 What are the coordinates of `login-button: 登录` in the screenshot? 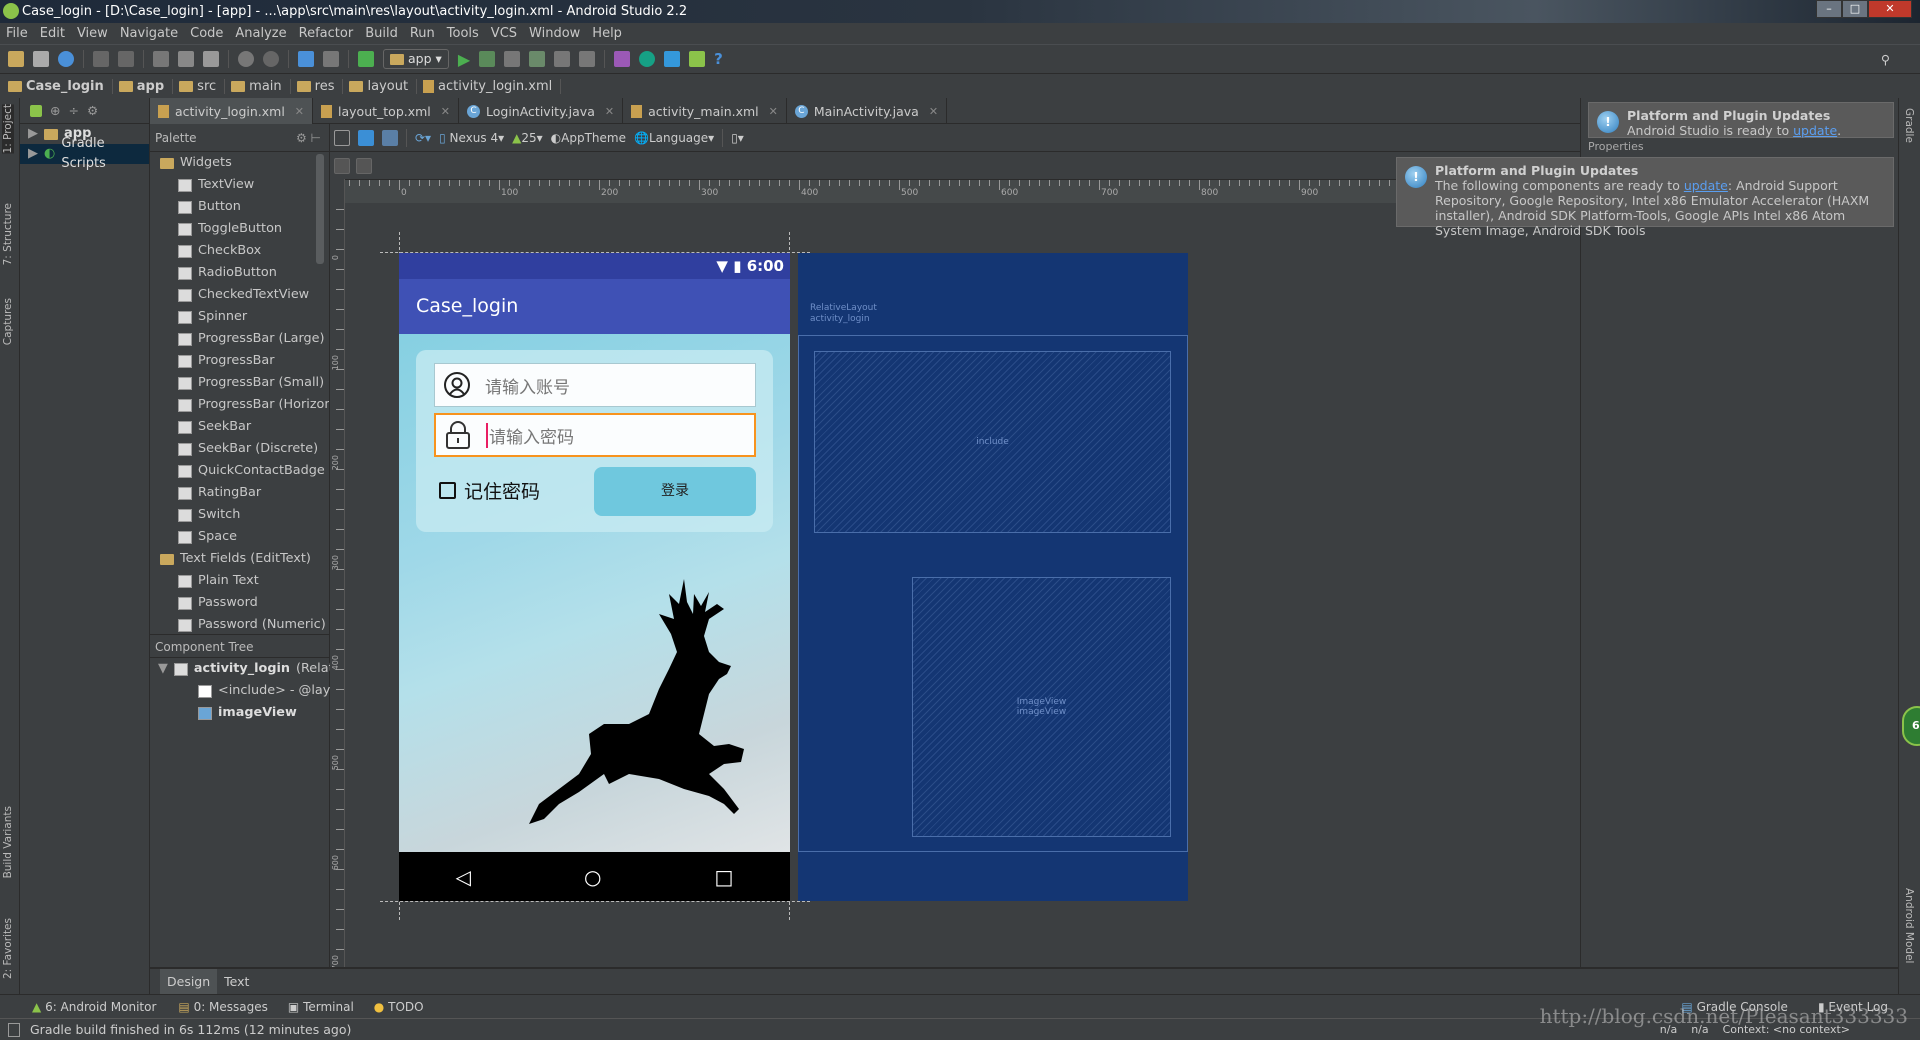 It's located at (675, 491).